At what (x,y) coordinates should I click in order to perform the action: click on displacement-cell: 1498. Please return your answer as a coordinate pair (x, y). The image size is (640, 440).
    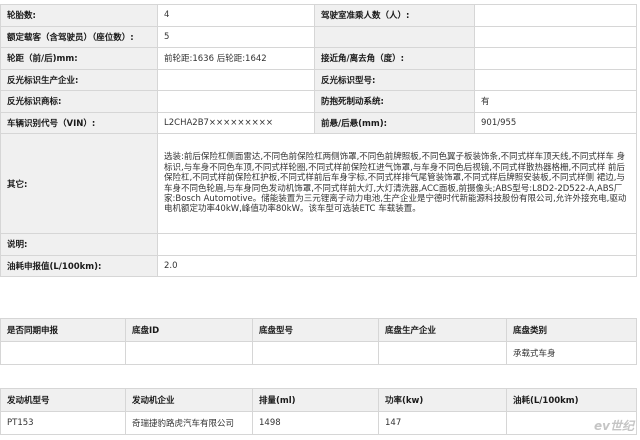
    Looking at the image, I should click on (315, 423).